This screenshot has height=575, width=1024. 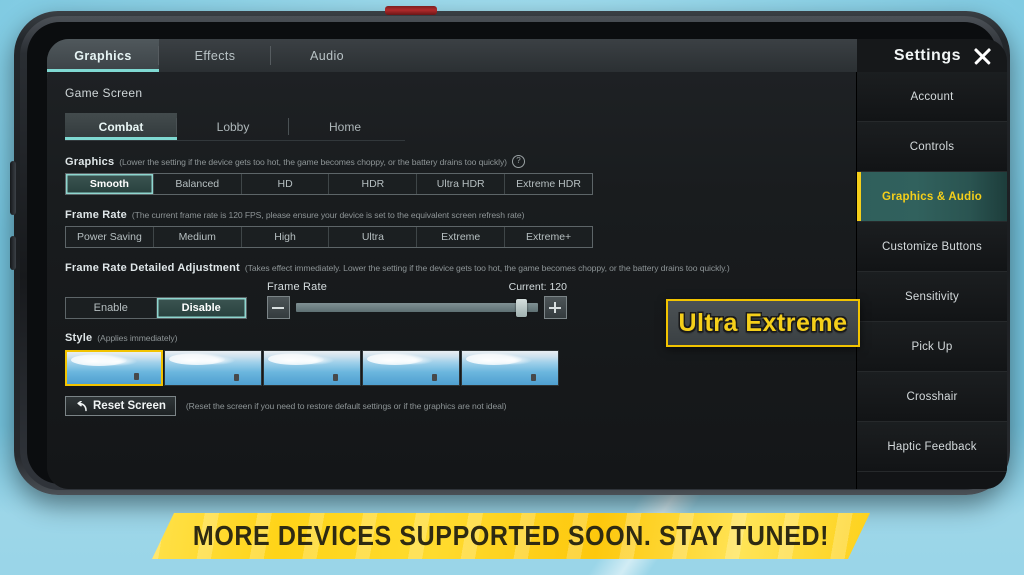 What do you see at coordinates (518, 161) in the screenshot?
I see `question-mark-icon: ?` at bounding box center [518, 161].